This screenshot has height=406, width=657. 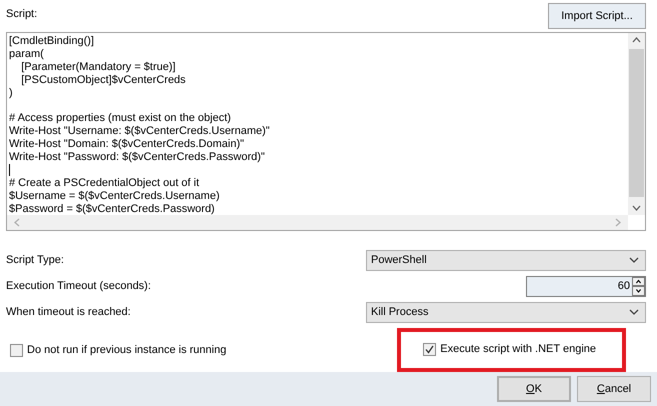 What do you see at coordinates (51, 41) in the screenshot?
I see `code-line: [CmdletBinding()]` at bounding box center [51, 41].